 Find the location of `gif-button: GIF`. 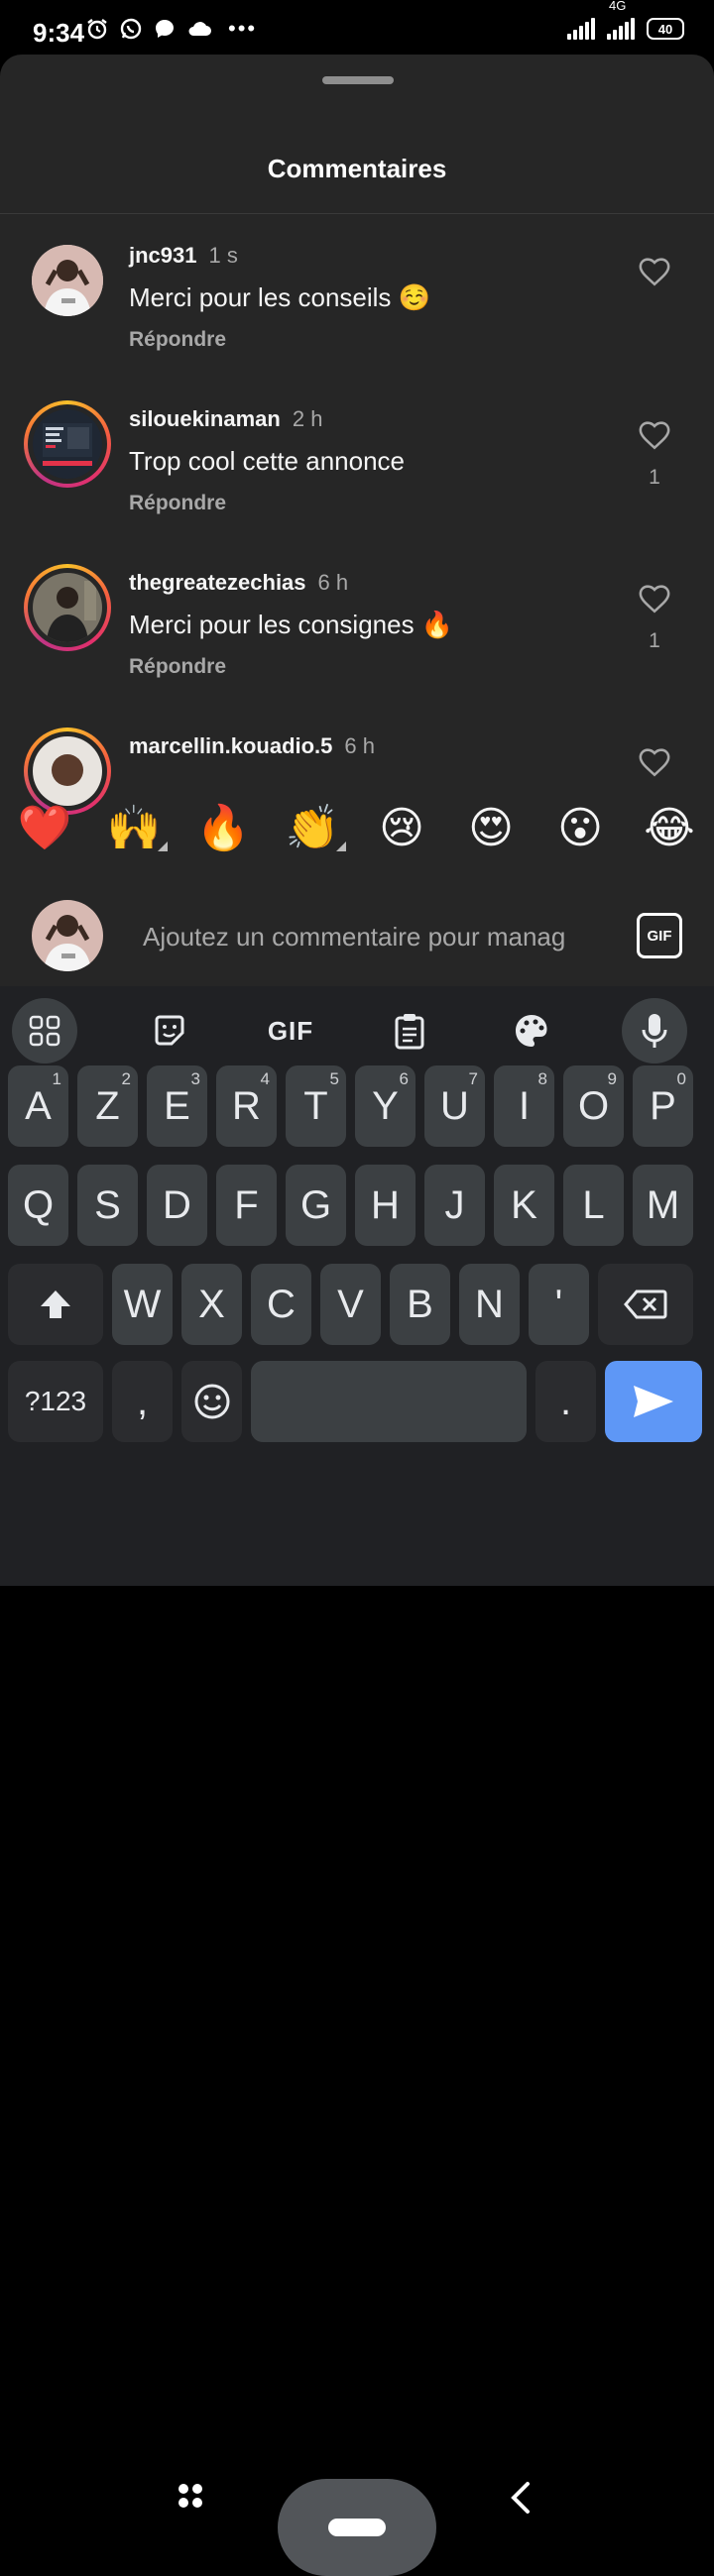

gif-button: GIF is located at coordinates (659, 935).